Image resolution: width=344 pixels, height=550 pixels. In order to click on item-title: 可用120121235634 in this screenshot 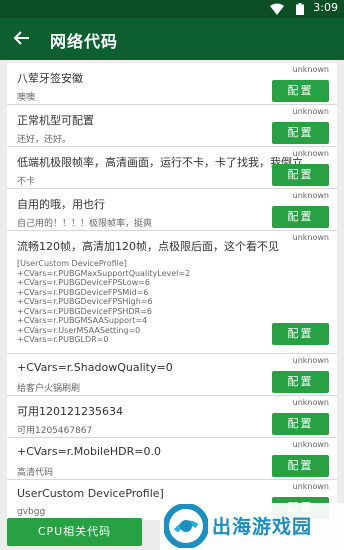, I will do `click(70, 411)`.